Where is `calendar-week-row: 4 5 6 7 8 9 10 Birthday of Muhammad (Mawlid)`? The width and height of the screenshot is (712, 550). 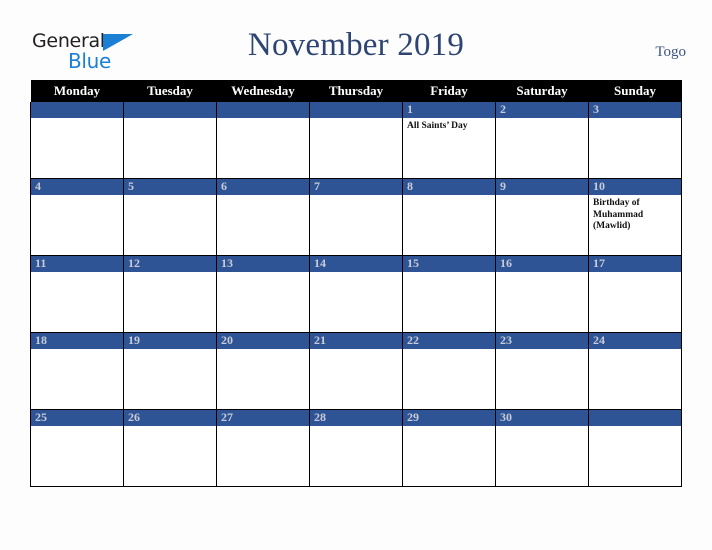
calendar-week-row: 4 5 6 7 8 9 10 Birthday of Muhammad (Mawlid) is located at coordinates (356, 217).